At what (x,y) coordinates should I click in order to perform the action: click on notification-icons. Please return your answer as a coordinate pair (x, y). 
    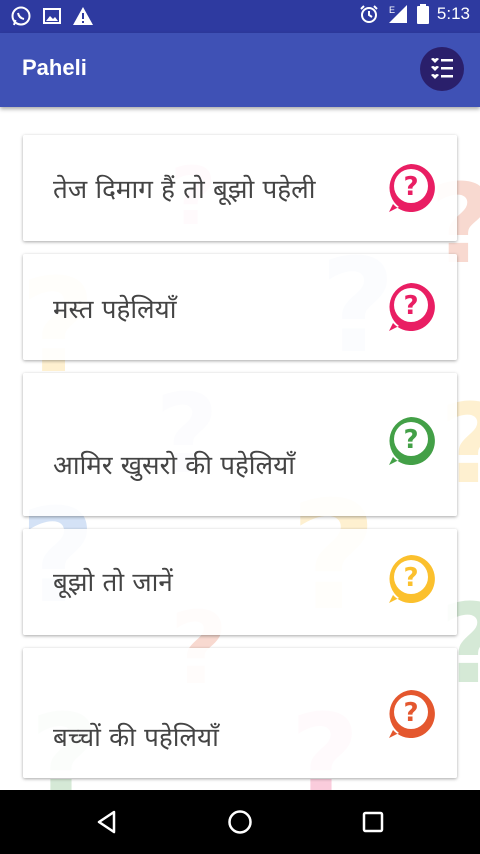
    Looking at the image, I should click on (52, 16).